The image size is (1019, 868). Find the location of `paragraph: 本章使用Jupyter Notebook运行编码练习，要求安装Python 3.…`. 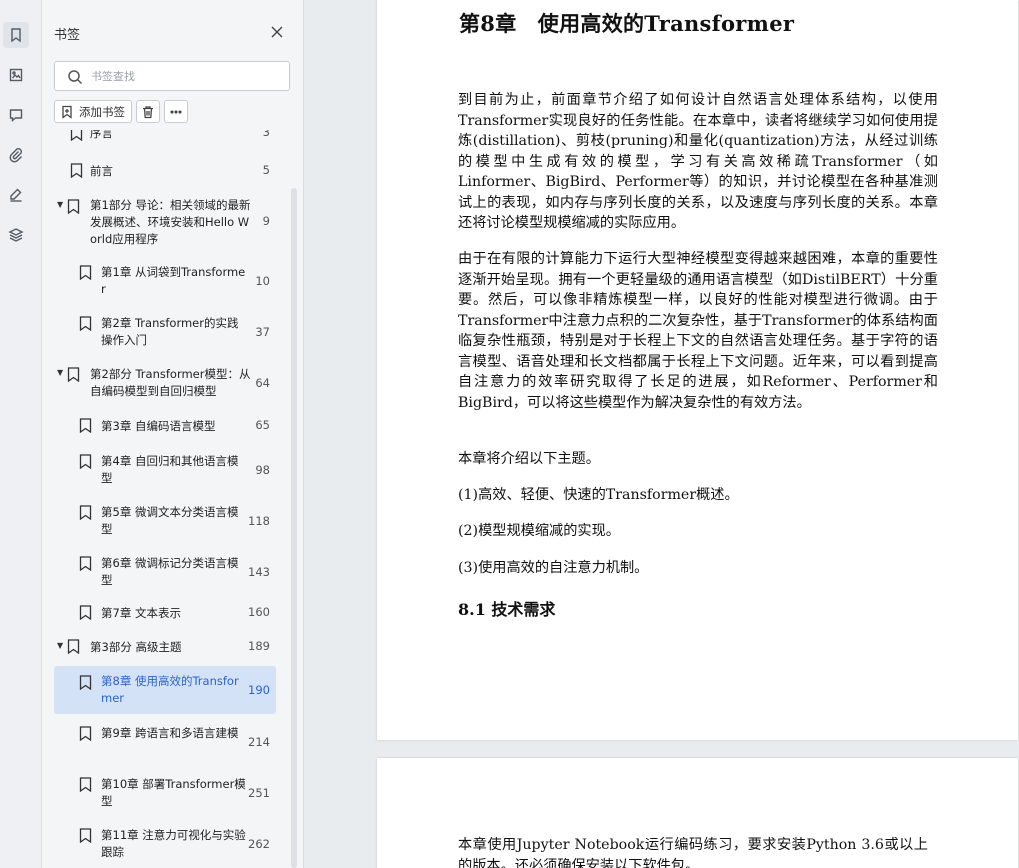

paragraph: 本章使用Jupyter Notebook运行编码练习，要求安装Python 3.… is located at coordinates (693, 852).